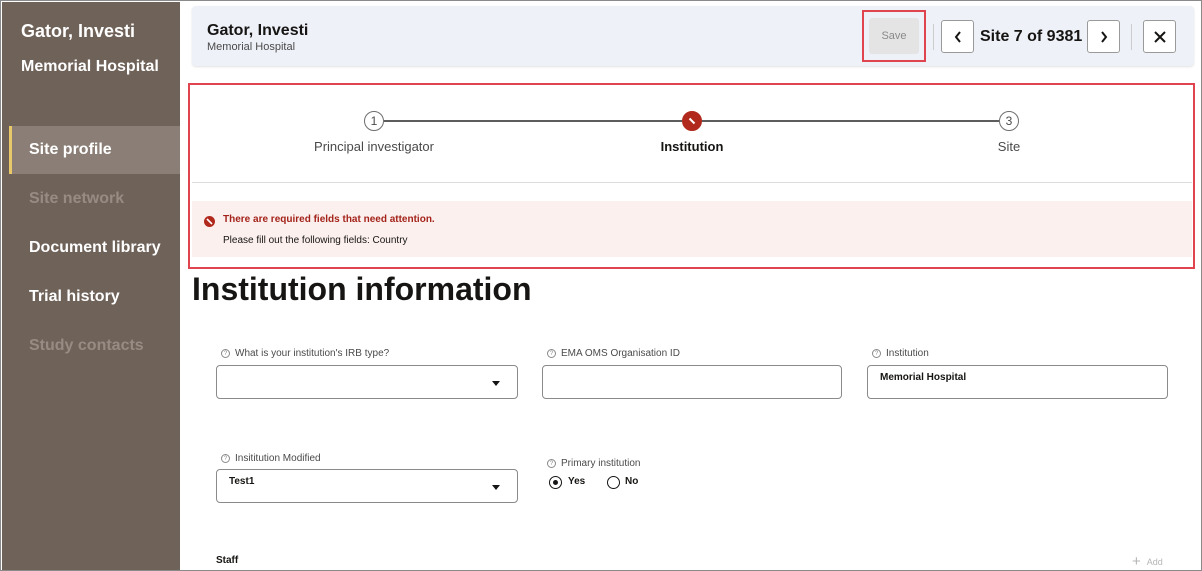  Describe the element at coordinates (692, 182) in the screenshot. I see `section-divider` at that location.